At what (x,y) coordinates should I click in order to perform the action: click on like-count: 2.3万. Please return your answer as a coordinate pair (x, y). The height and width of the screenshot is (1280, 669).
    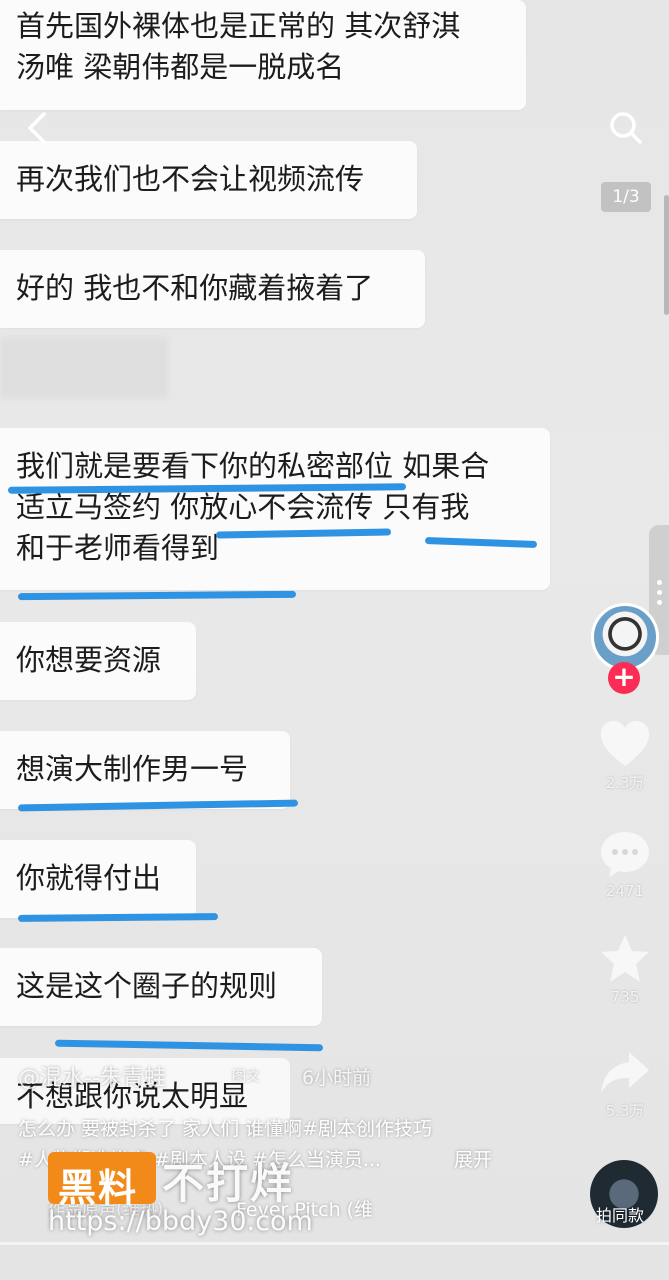
    Looking at the image, I should click on (625, 783).